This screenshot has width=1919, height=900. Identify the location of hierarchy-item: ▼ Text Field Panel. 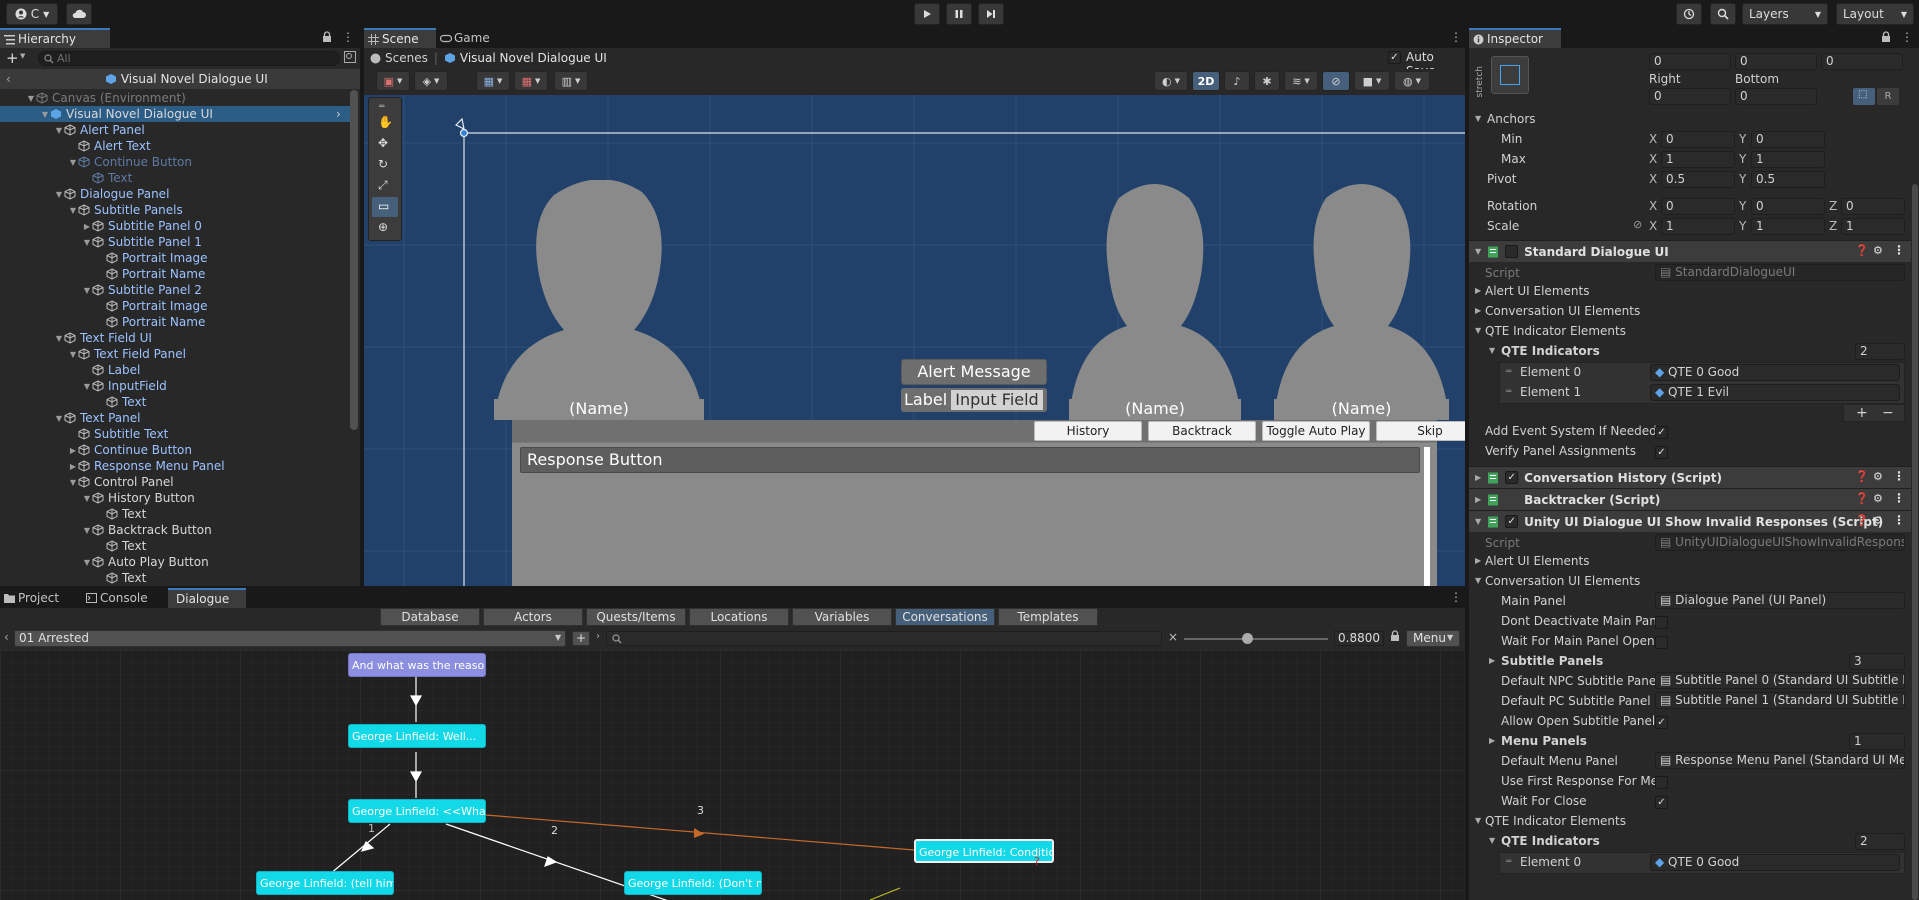
(176, 354).